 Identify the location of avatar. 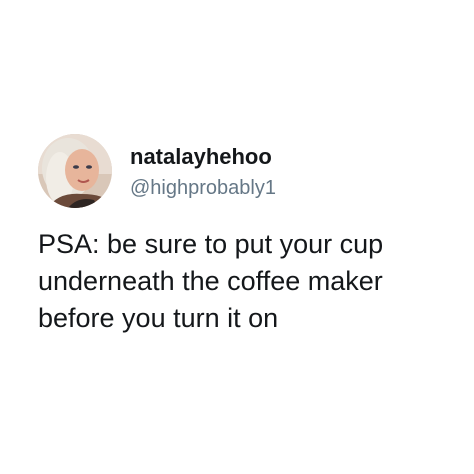
(75, 171).